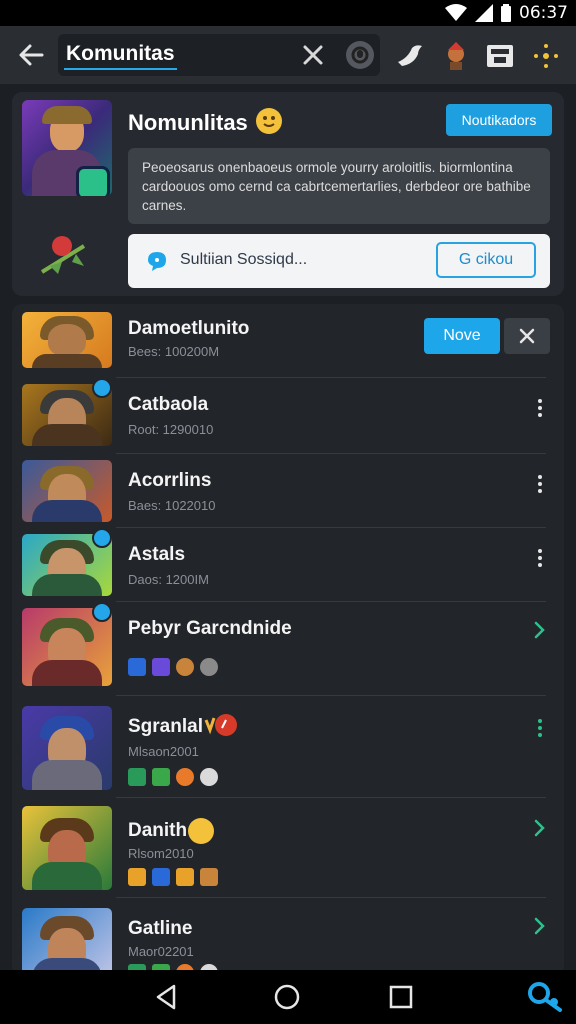  I want to click on search-input: Komunitas, so click(120, 56).